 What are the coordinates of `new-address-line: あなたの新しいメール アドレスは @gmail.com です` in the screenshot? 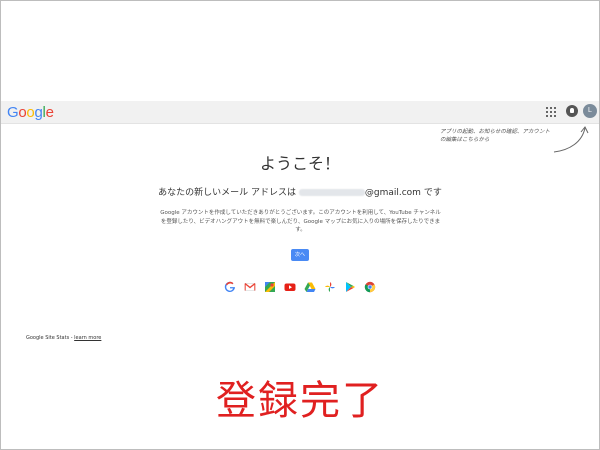 It's located at (300, 191).